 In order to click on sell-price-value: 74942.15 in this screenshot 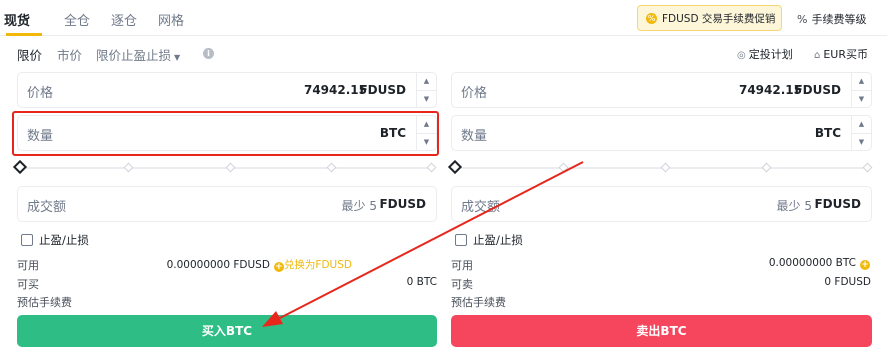, I will do `click(770, 90)`.